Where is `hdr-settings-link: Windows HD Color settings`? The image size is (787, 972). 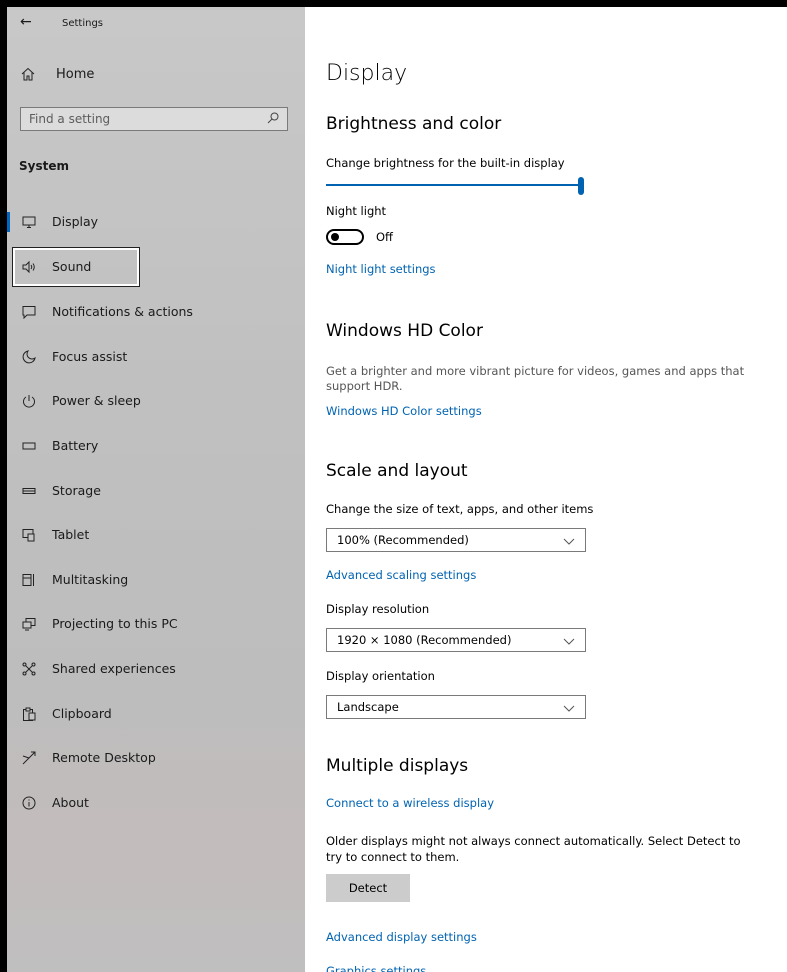 hdr-settings-link: Windows HD Color settings is located at coordinates (404, 411).